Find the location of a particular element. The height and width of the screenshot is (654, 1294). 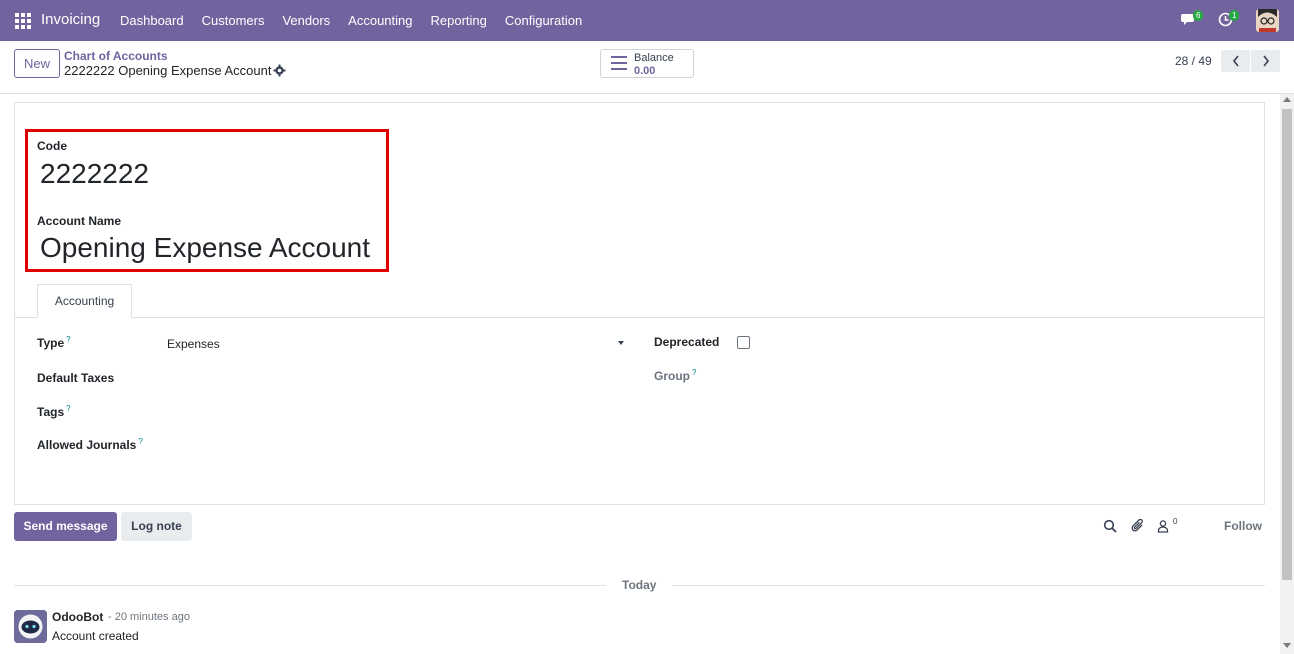

message-timestamp: - 20 minutes ago is located at coordinates (149, 617).